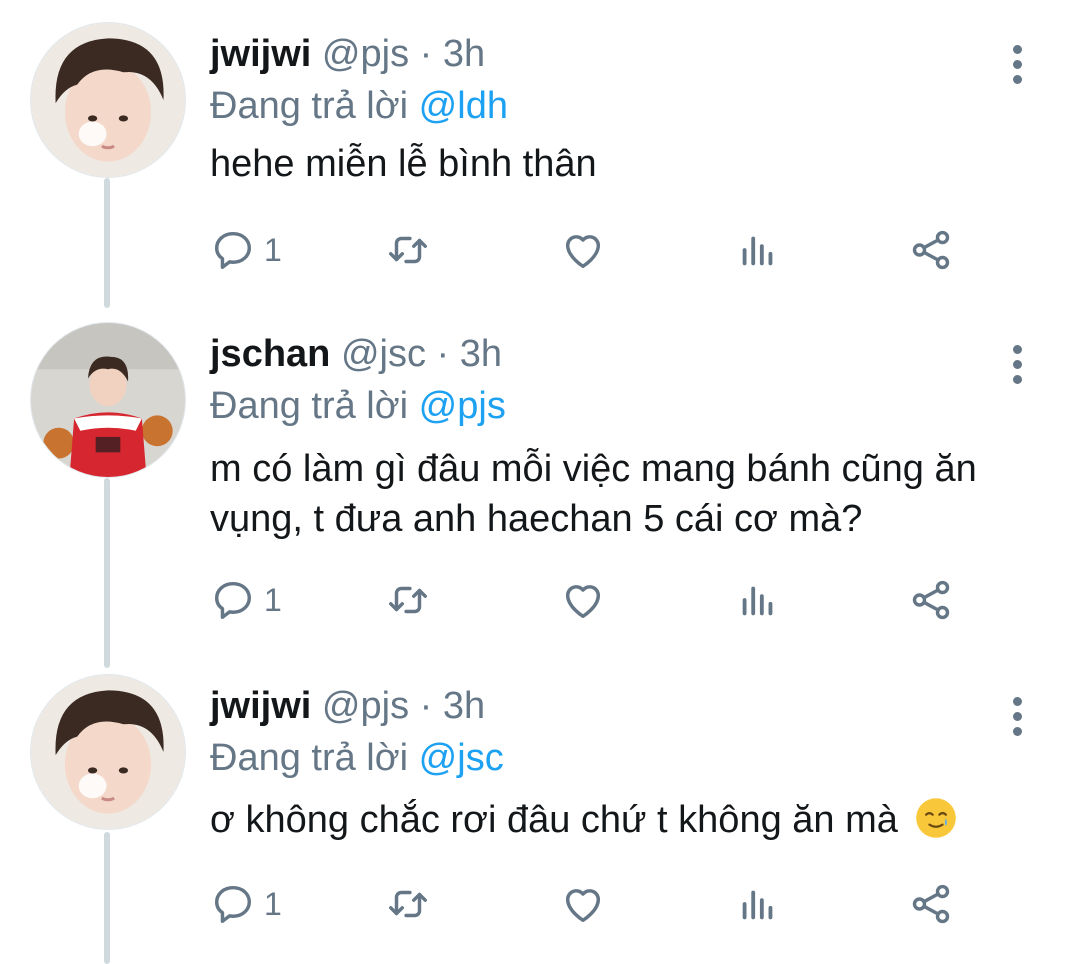  I want to click on tweet-text: ơ không chắc rơi đâu chứ t không ăn mà, so click(554, 820).